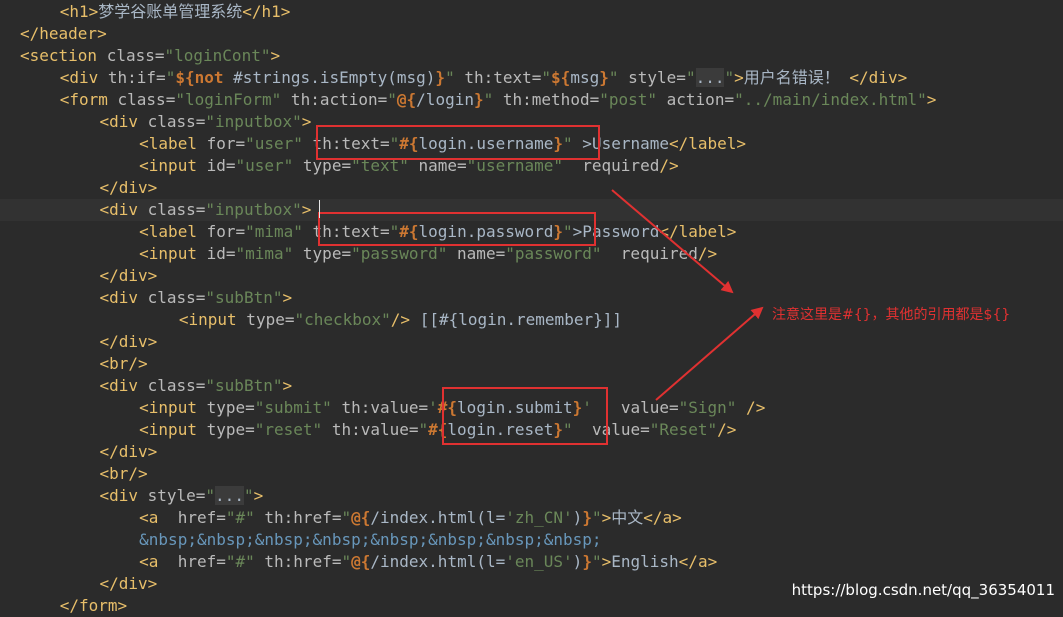 The width and height of the screenshot is (1063, 617). Describe the element at coordinates (672, 241) in the screenshot. I see `arrow-down-right` at that location.